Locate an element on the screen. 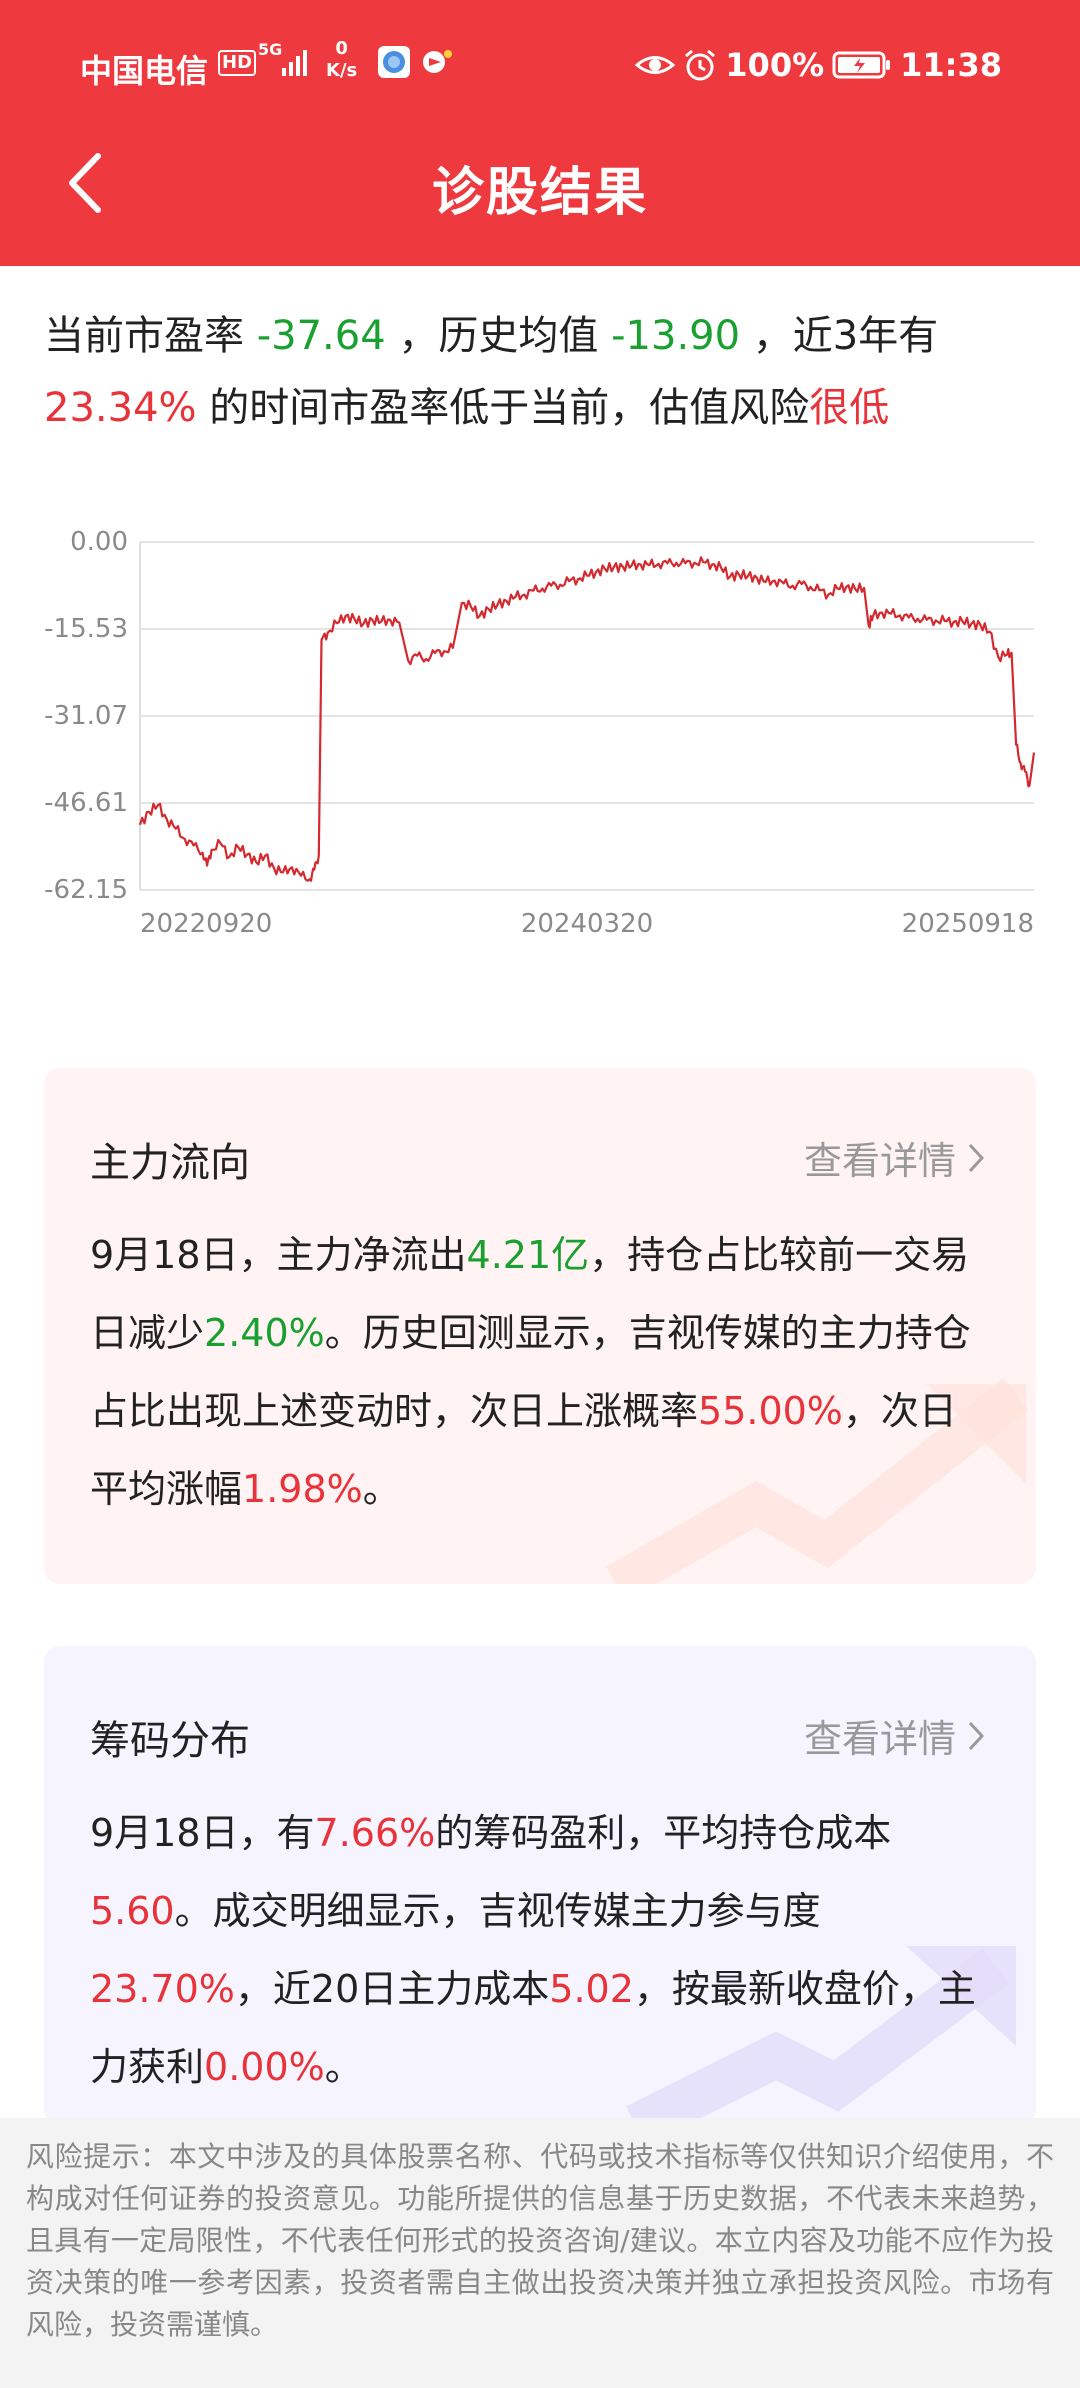 This screenshot has height=2388, width=1080. page-title: 诊股结果 is located at coordinates (539, 193).